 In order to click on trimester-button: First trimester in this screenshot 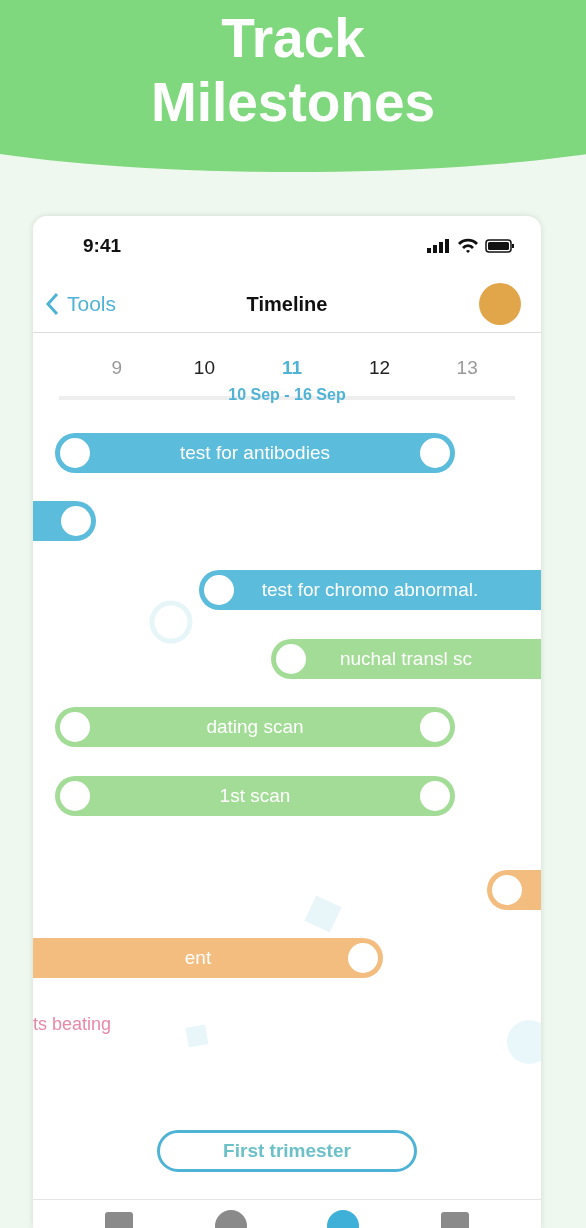, I will do `click(287, 1151)`.